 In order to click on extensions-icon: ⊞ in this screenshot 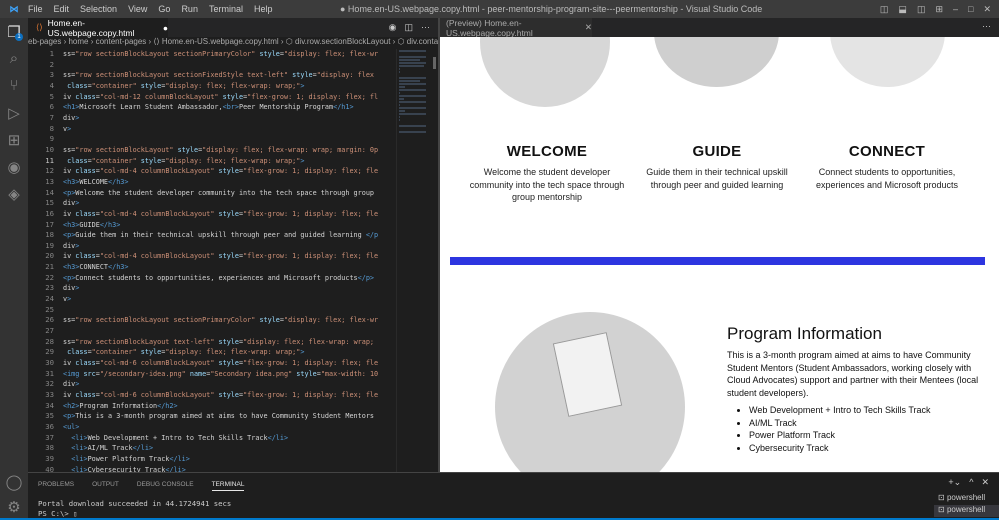, I will do `click(14, 139)`.